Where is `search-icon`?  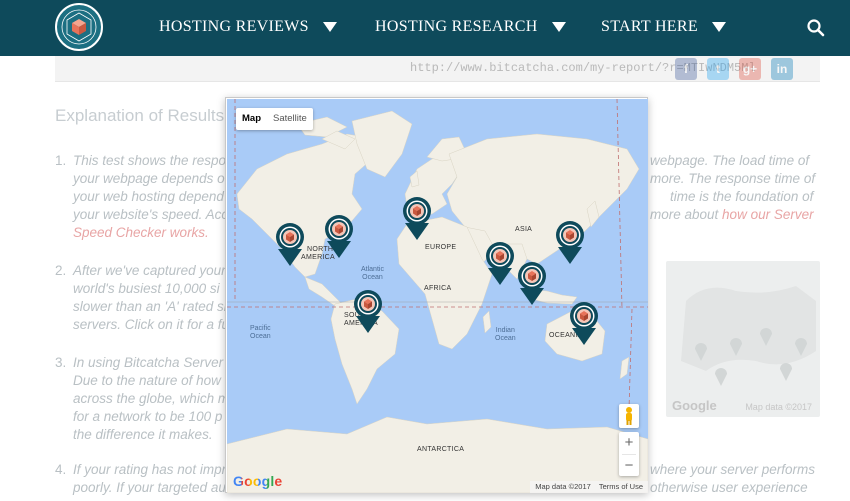
search-icon is located at coordinates (816, 28).